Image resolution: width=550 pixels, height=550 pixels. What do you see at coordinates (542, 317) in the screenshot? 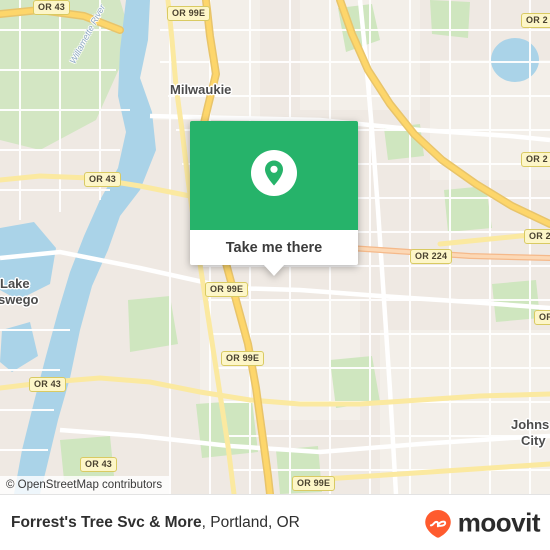
I see `road-shield-or: OR` at bounding box center [542, 317].